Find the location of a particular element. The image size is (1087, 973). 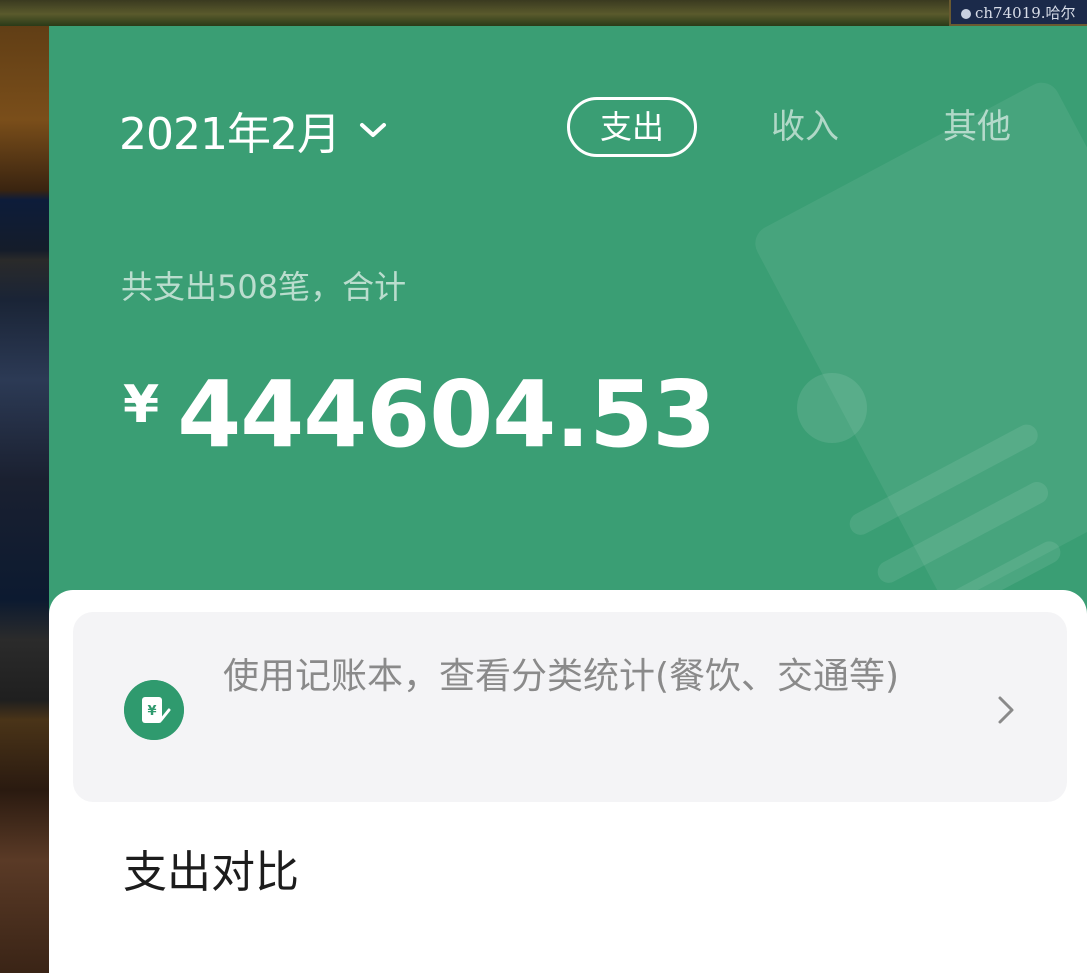

ledger-book-icon: ¥ is located at coordinates (154, 710).